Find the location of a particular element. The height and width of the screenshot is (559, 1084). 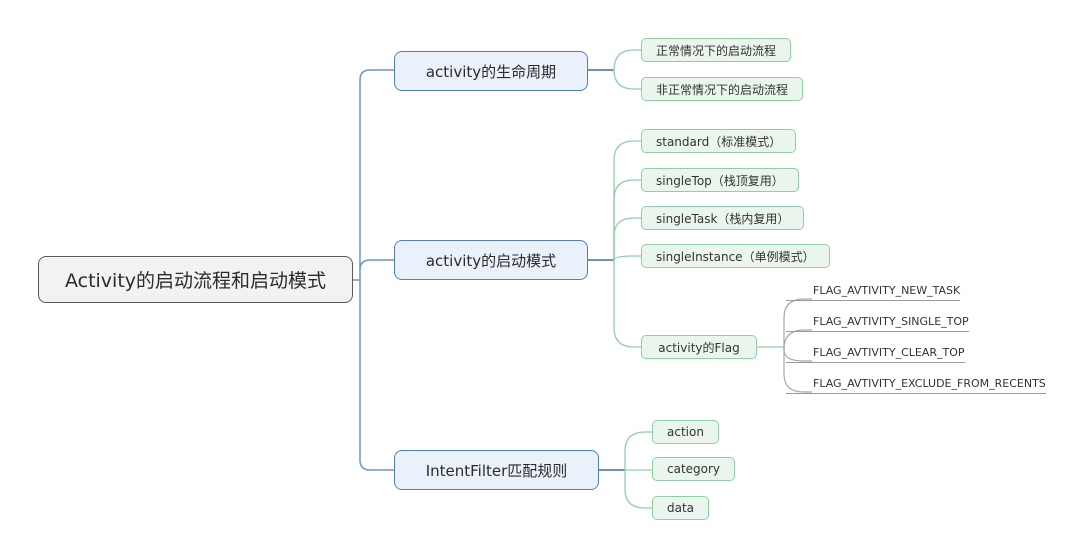

leaf-flag-single-top: FLAG_AVTIVITY_SINGLE_TOP is located at coordinates (877, 323).